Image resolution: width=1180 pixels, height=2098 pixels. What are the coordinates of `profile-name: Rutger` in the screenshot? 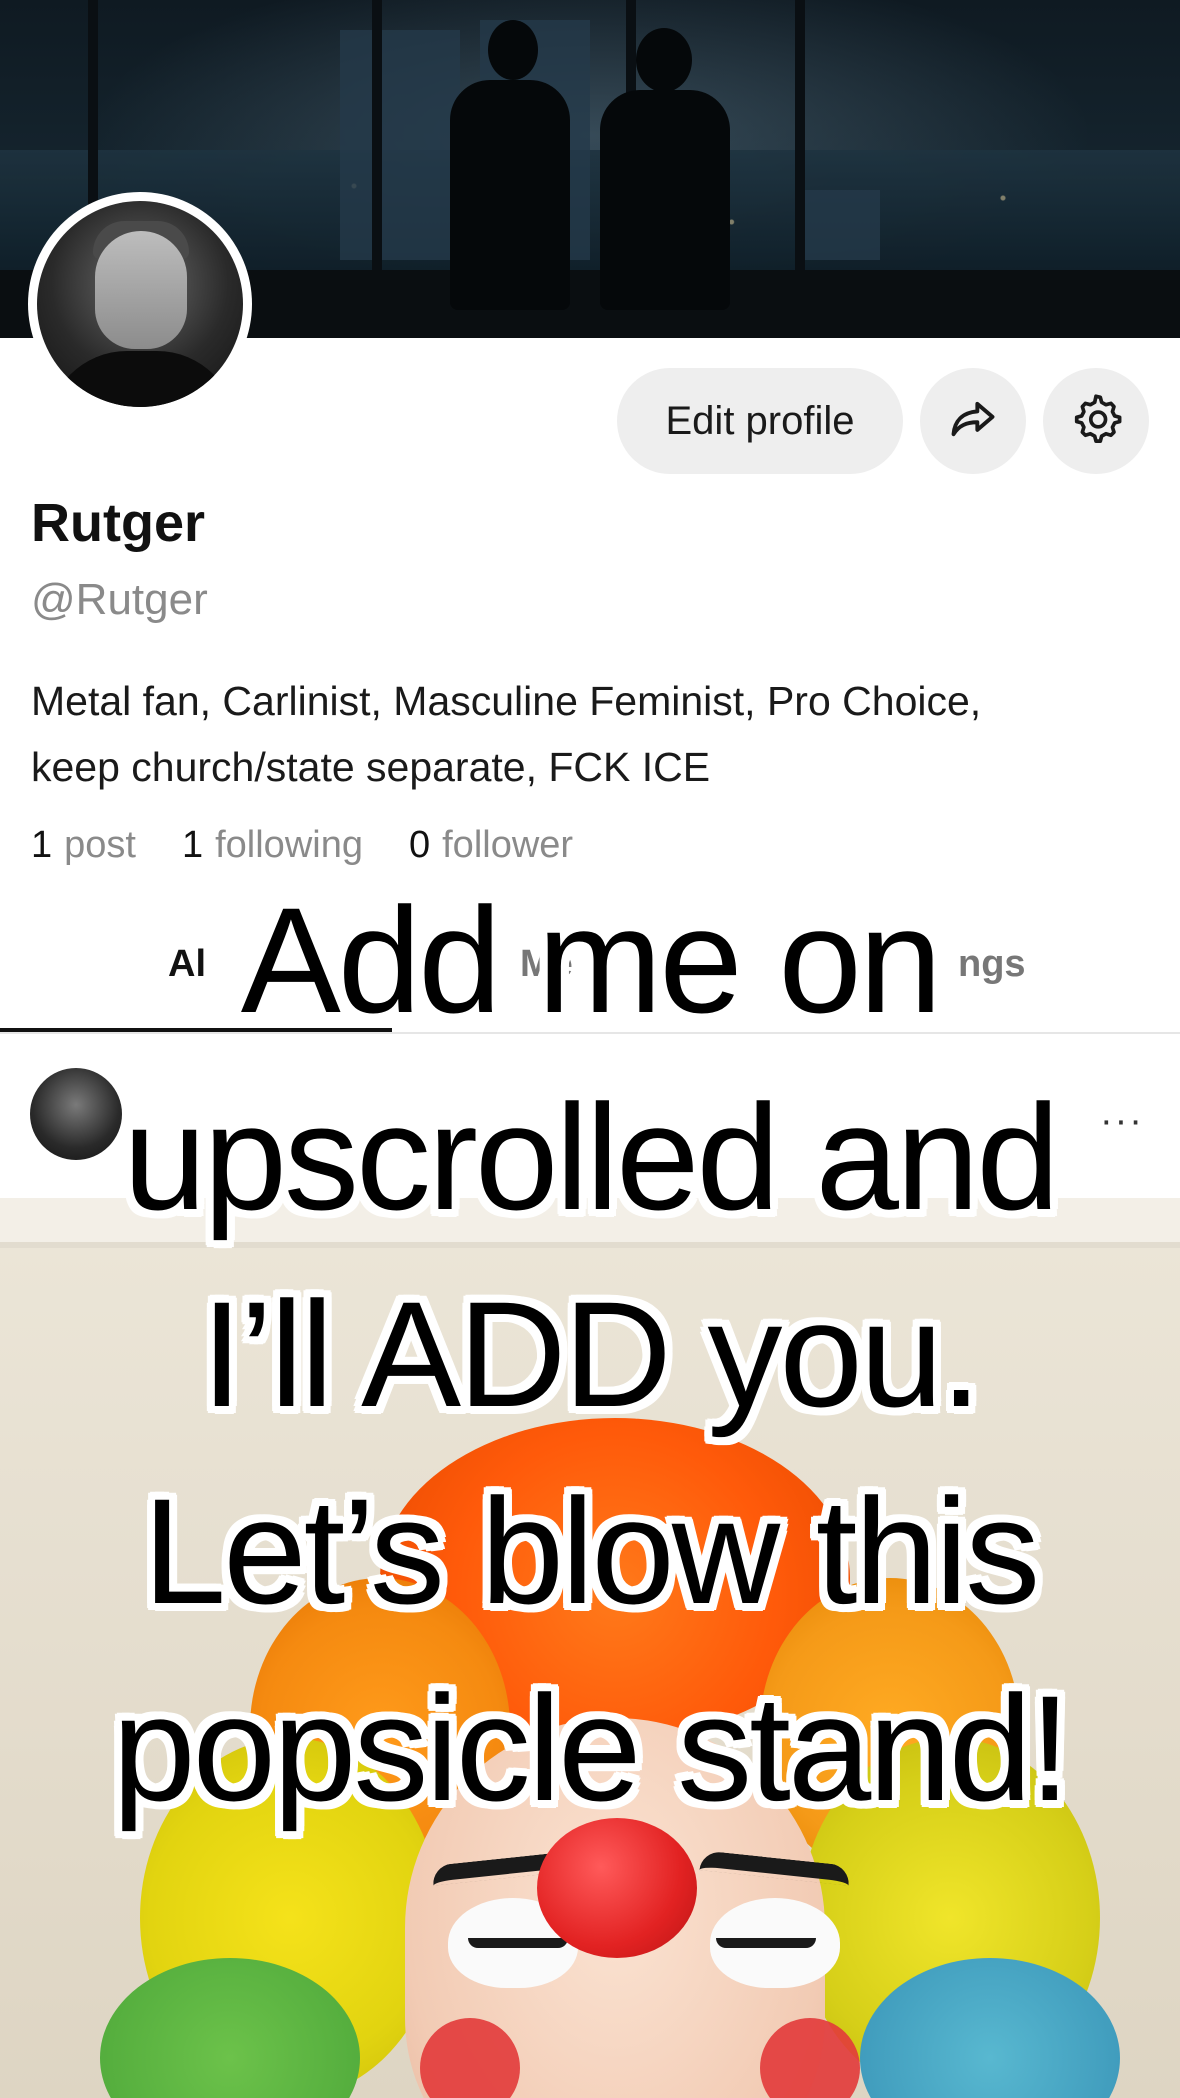 It's located at (118, 523).